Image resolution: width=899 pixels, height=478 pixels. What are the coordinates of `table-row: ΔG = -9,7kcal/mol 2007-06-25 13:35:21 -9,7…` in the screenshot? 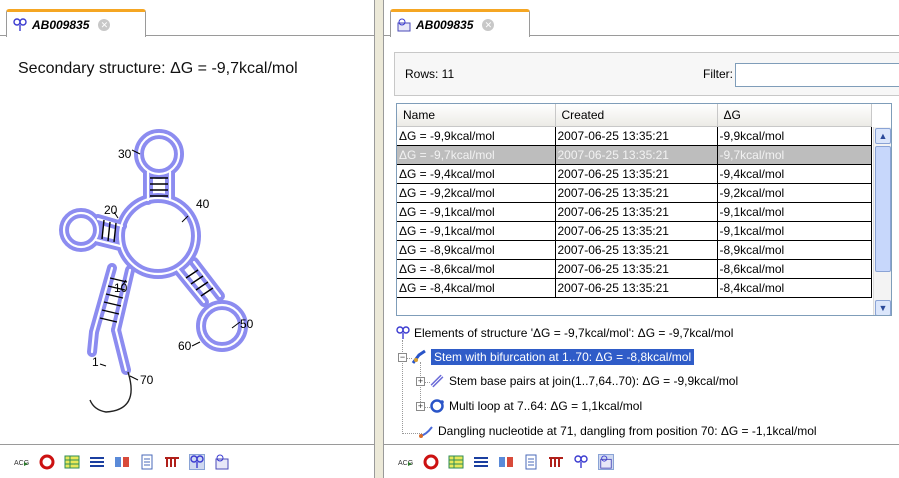 It's located at (634, 155).